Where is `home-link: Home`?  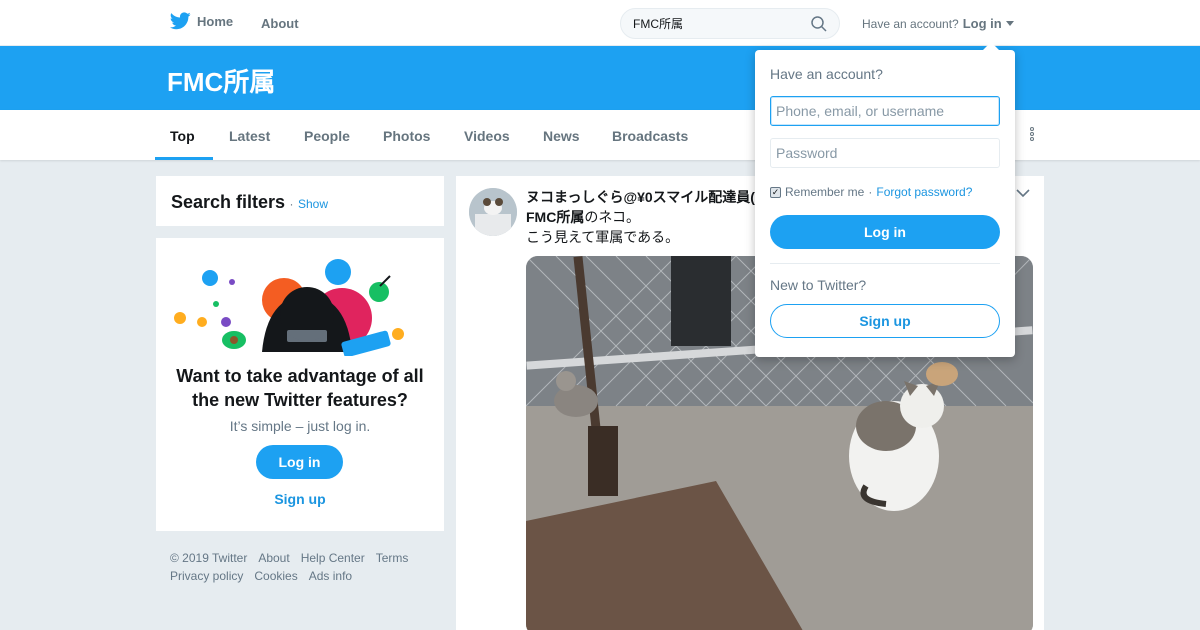
home-link: Home is located at coordinates (201, 21).